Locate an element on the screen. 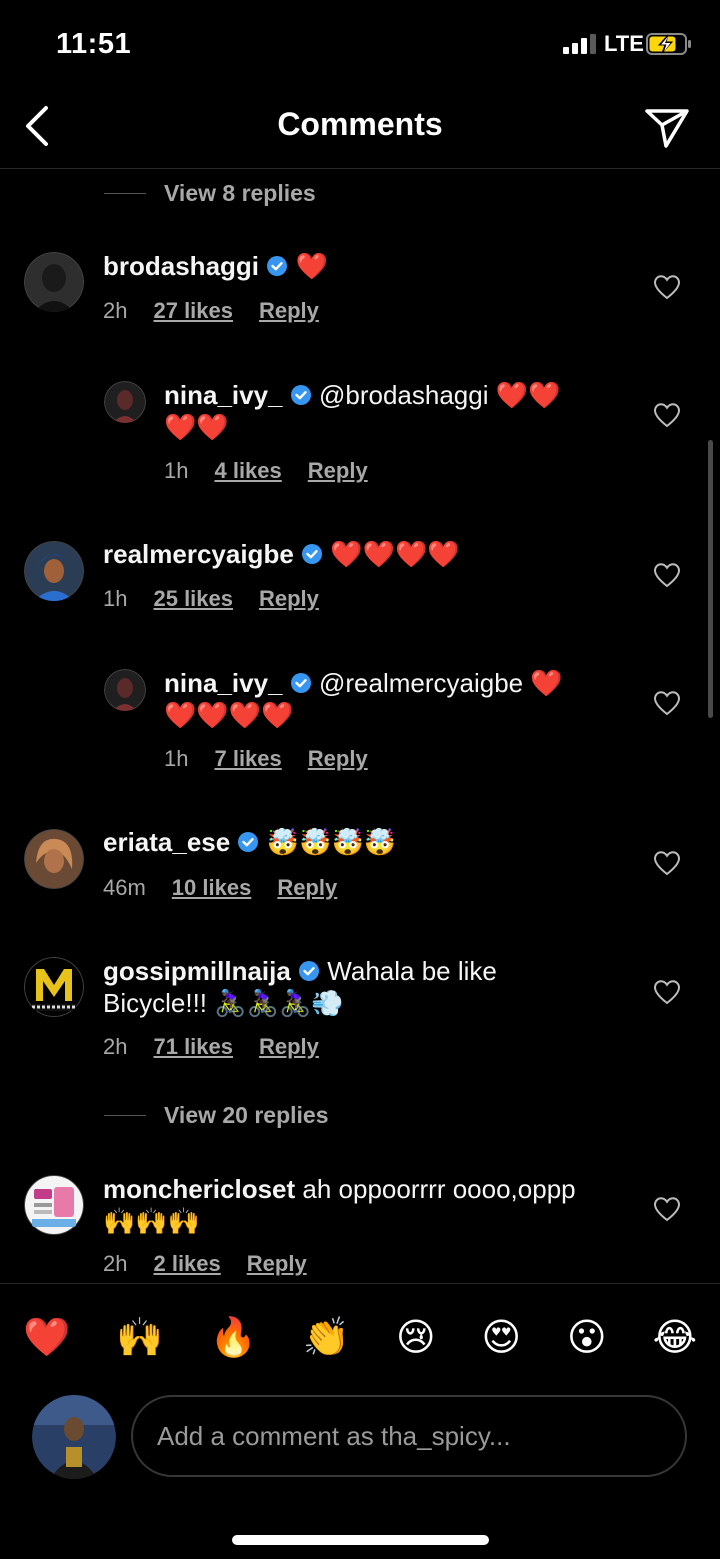  likes-count: 4 likes is located at coordinates (247, 471).